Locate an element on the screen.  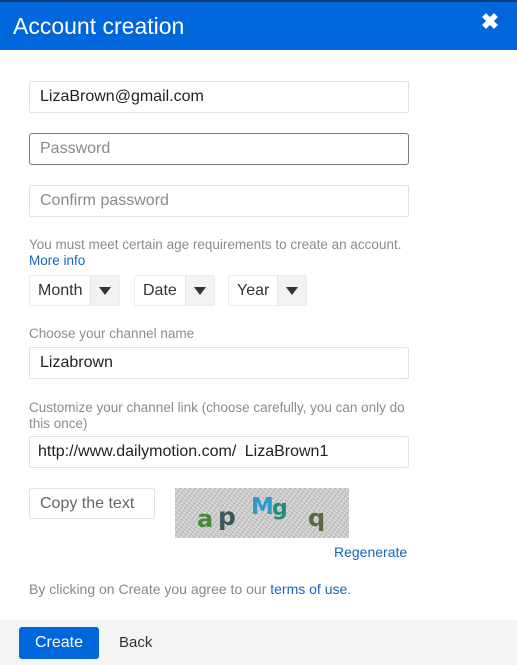
dialog-header: Account creation ✖ is located at coordinates (258, 25).